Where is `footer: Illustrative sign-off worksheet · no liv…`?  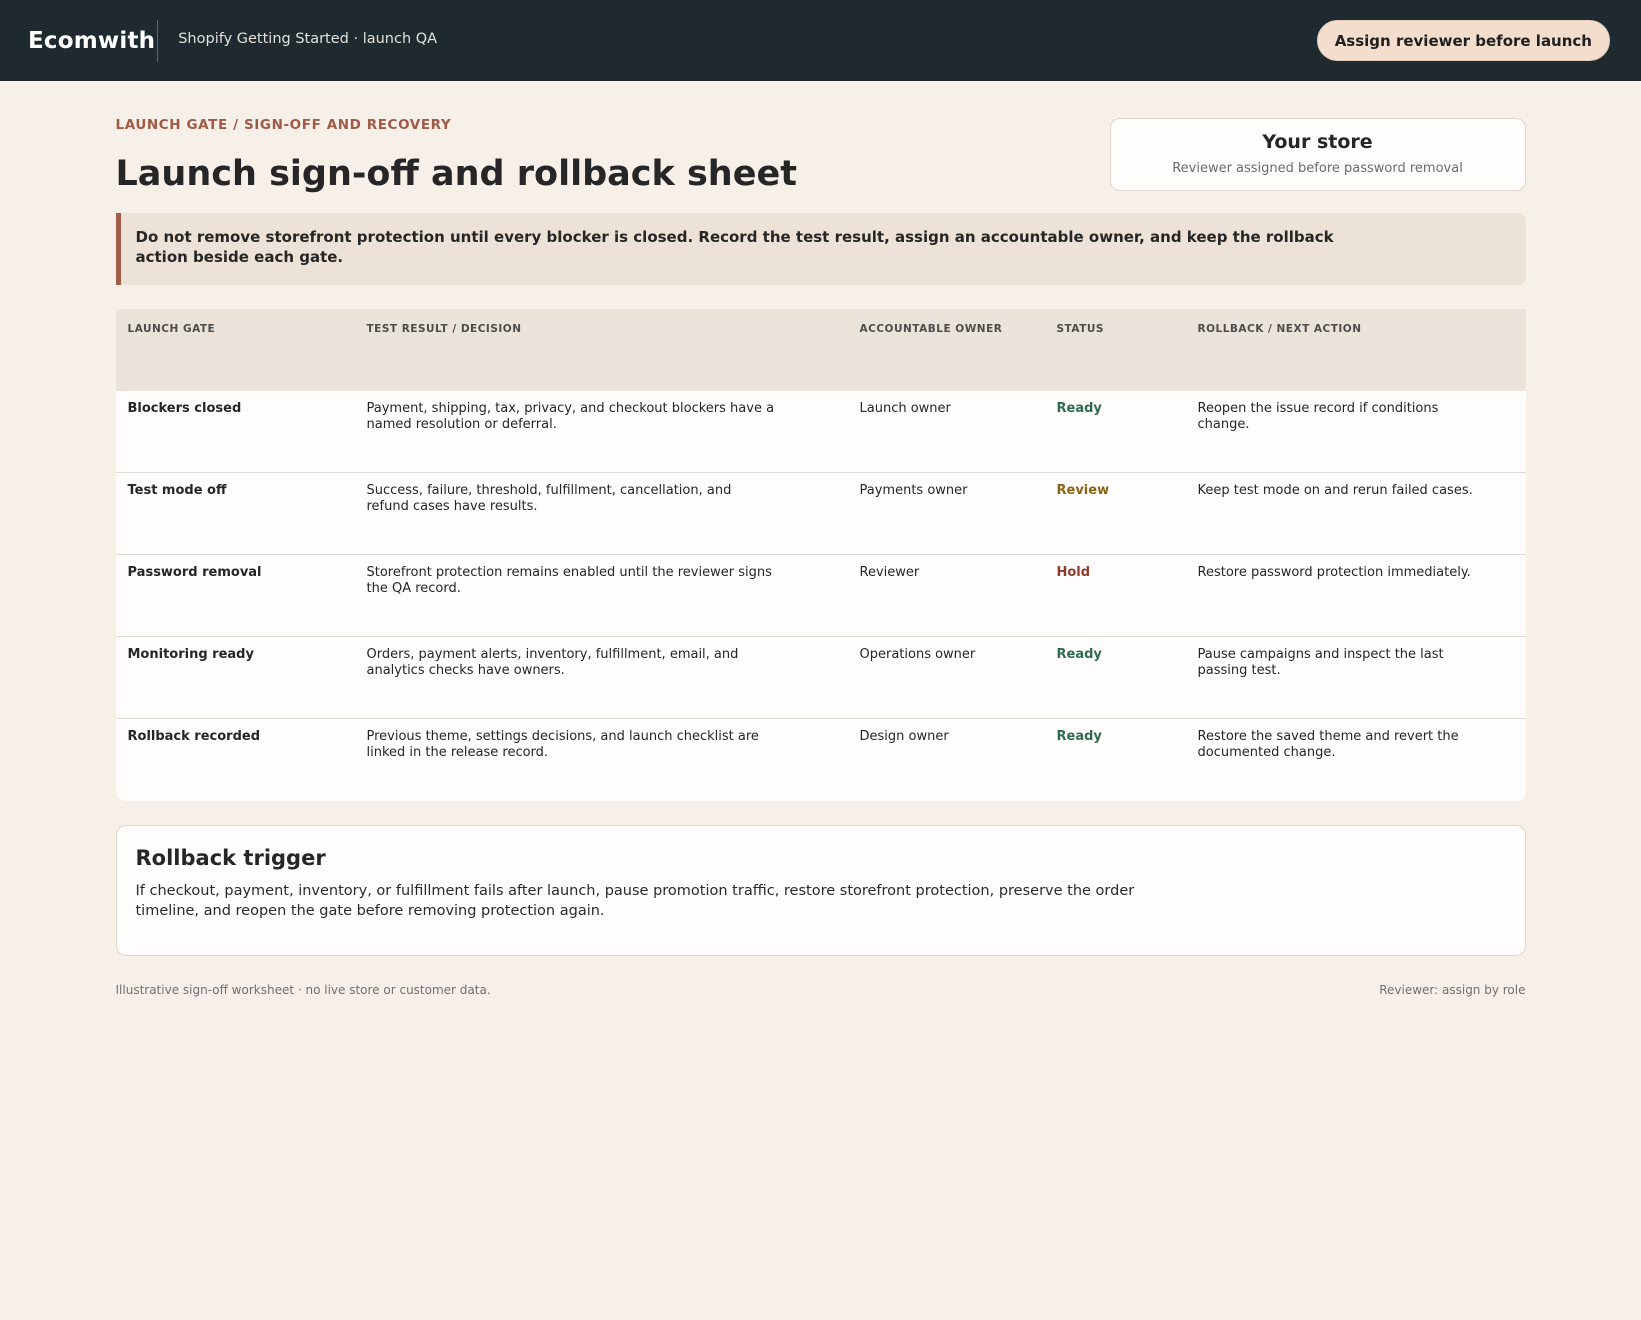
footer: Illustrative sign-off worksheet · no liv… is located at coordinates (821, 990).